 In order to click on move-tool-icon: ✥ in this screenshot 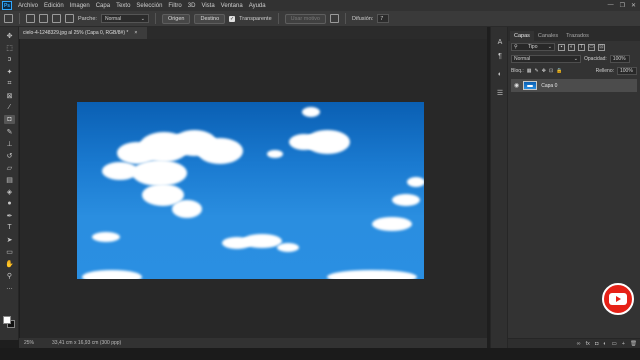, I will do `click(9, 35)`.